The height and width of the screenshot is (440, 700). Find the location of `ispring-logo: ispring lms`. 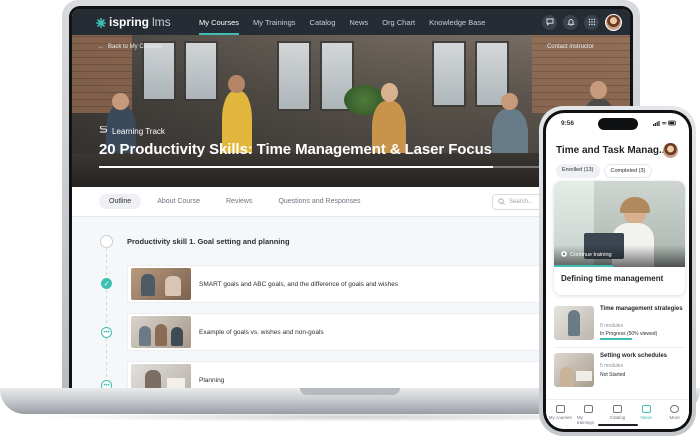

ispring-logo: ispring lms is located at coordinates (136, 22).